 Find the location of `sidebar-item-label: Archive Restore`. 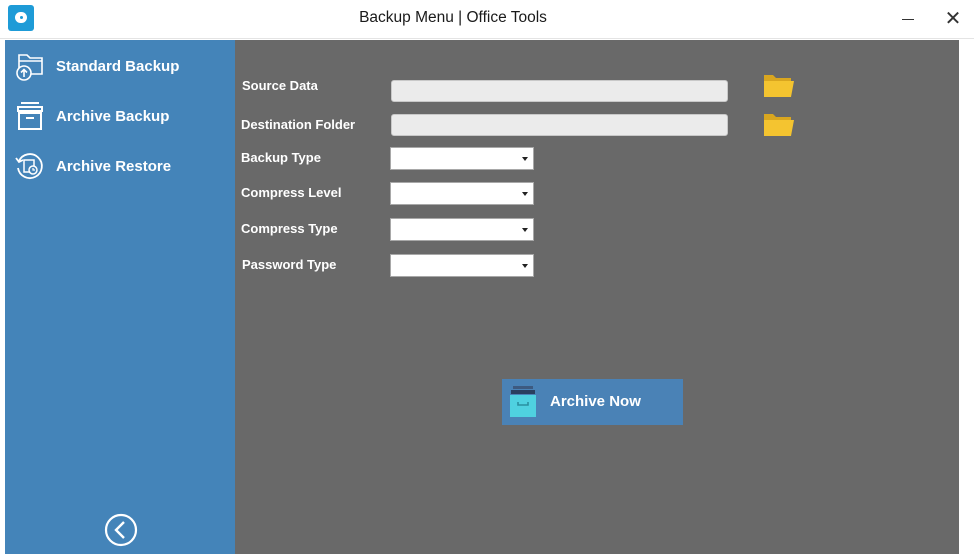

sidebar-item-label: Archive Restore is located at coordinates (114, 166).